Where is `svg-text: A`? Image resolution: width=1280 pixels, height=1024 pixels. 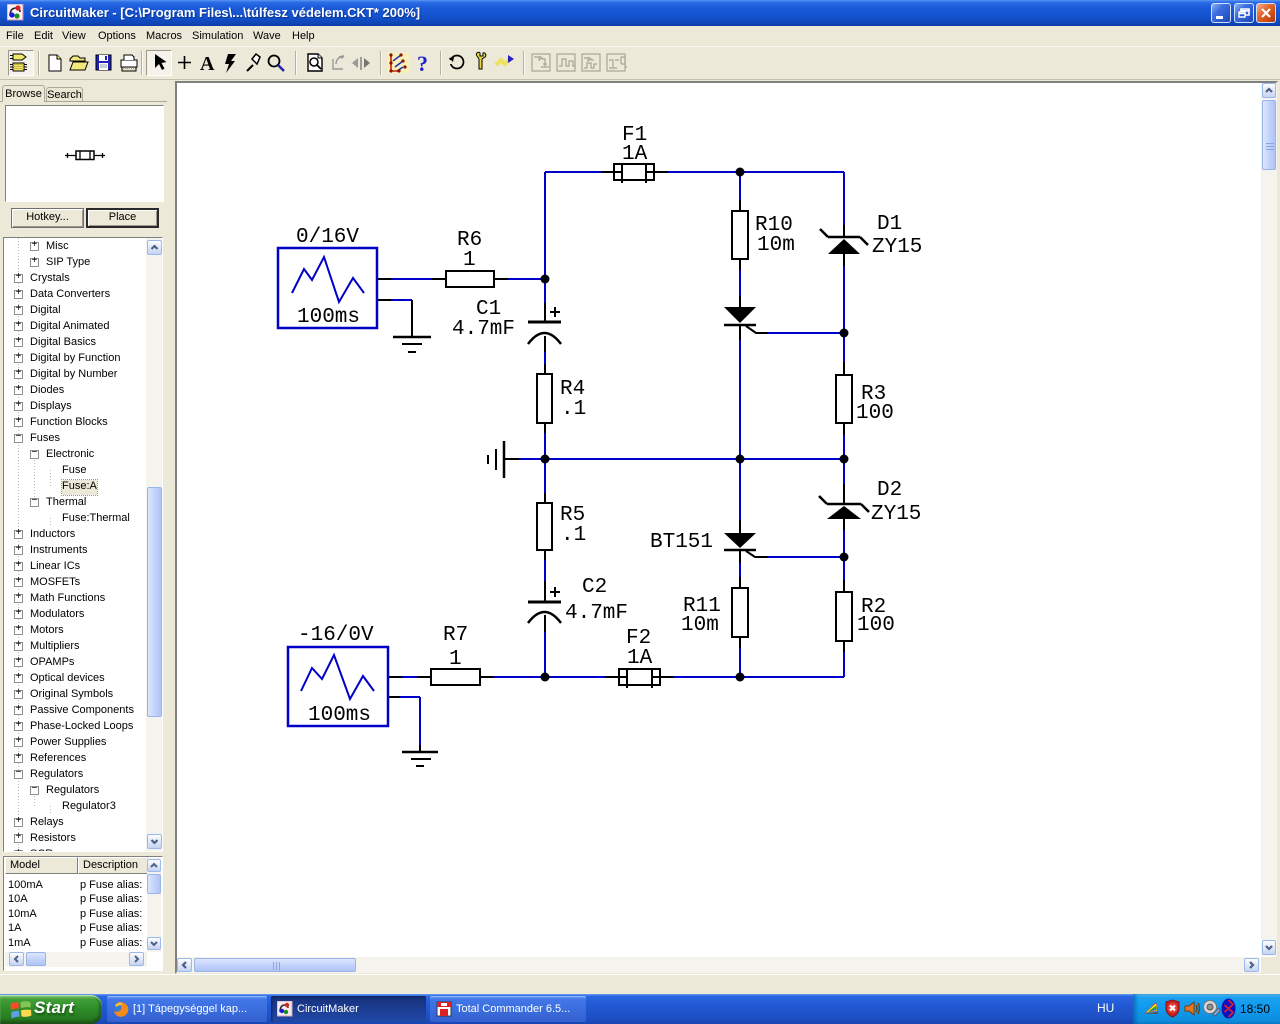
svg-text: A is located at coordinates (207, 64).